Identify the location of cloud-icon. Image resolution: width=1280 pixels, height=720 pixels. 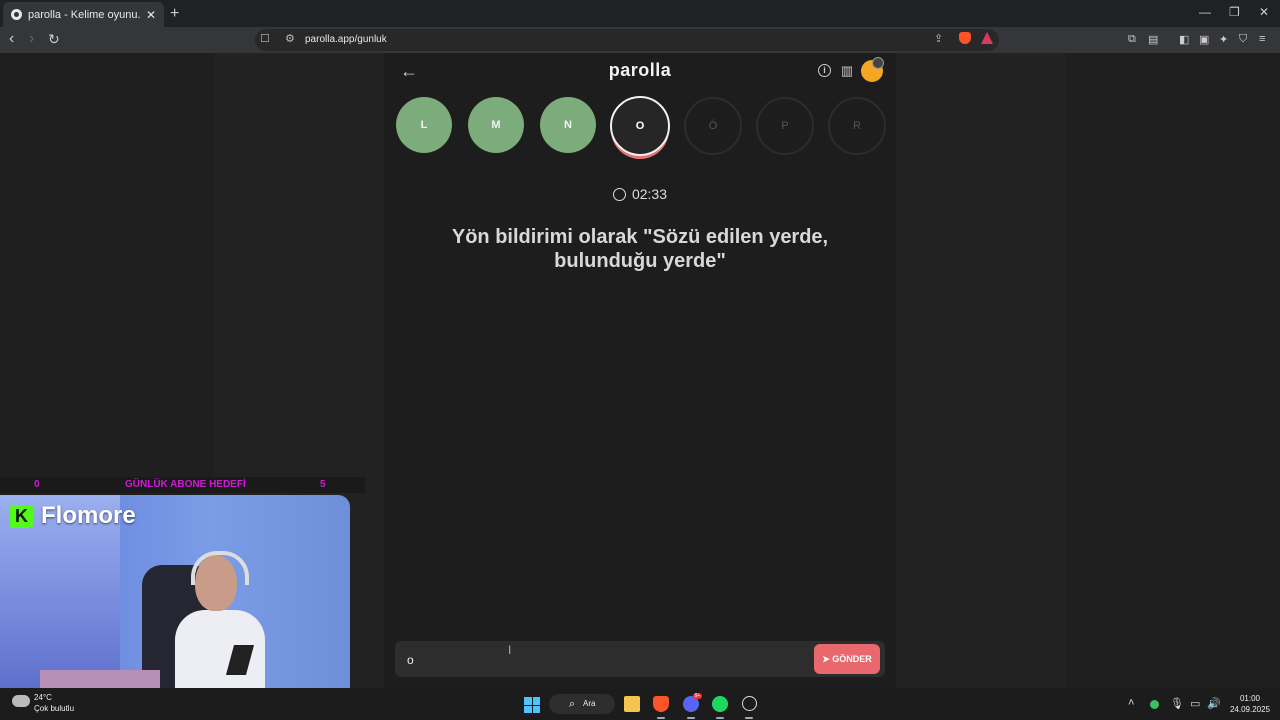
(21, 701).